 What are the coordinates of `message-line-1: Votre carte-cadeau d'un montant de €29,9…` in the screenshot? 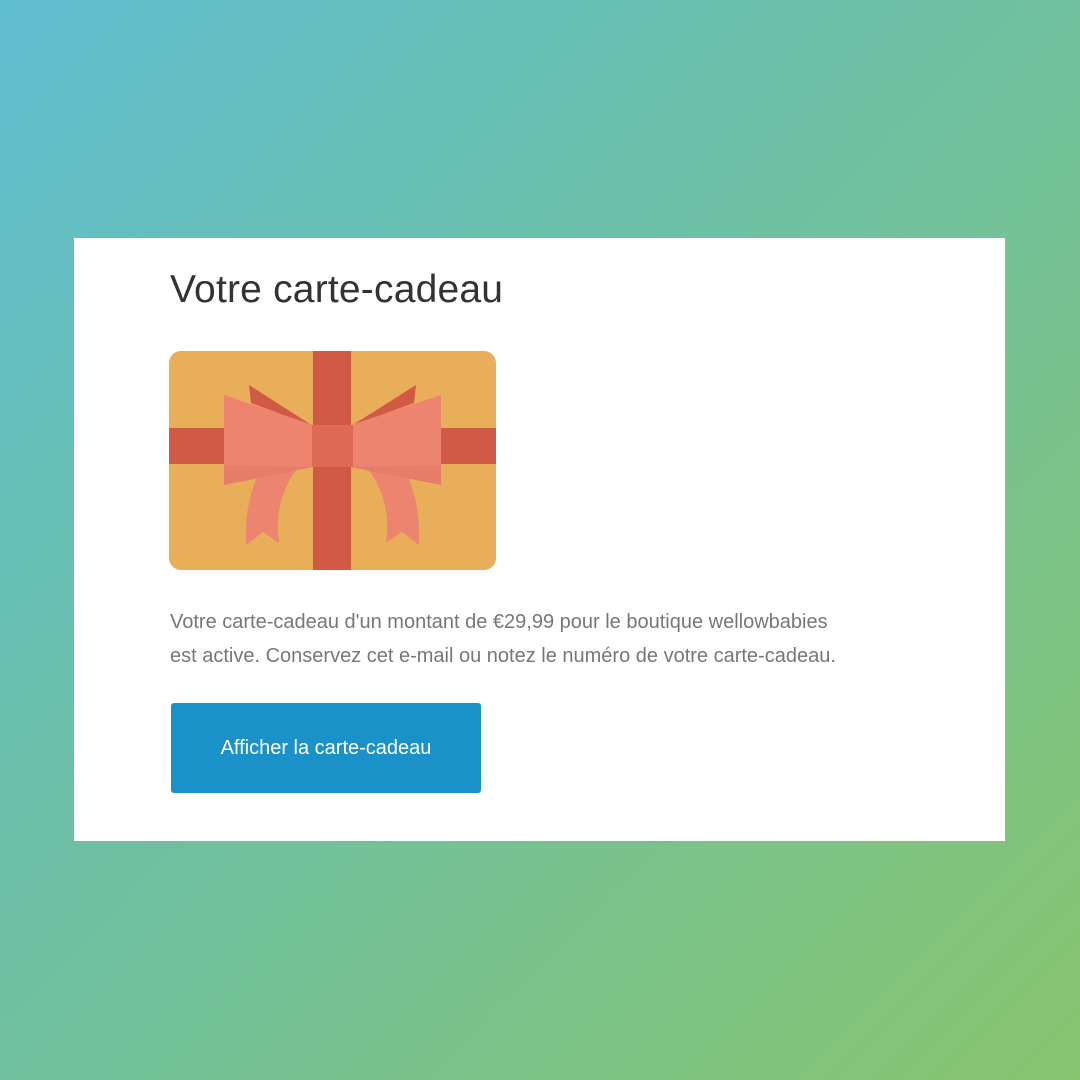 It's located at (499, 622).